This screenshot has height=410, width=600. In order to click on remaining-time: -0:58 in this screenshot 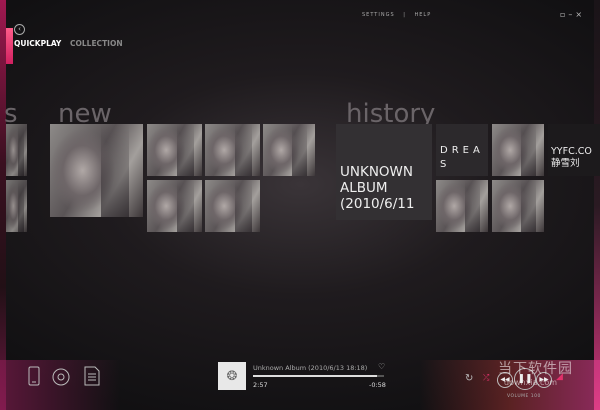, I will do `click(377, 385)`.